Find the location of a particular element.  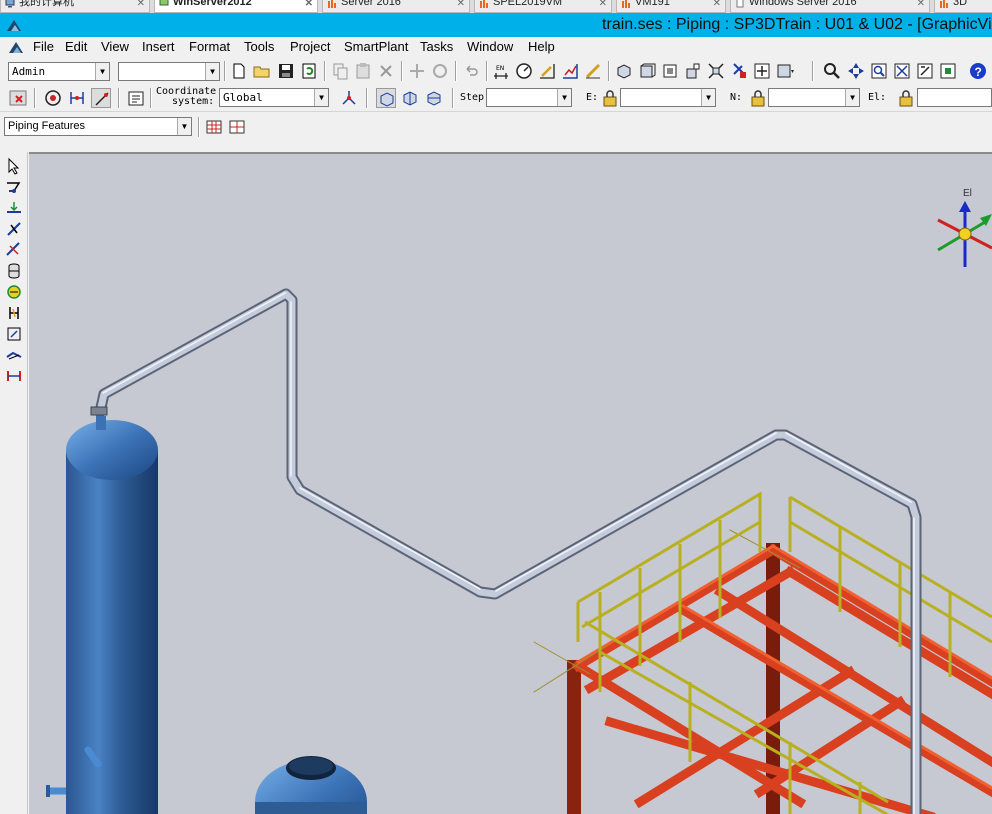

piping-features-select: Piping Features ▼ is located at coordinates (98, 126).